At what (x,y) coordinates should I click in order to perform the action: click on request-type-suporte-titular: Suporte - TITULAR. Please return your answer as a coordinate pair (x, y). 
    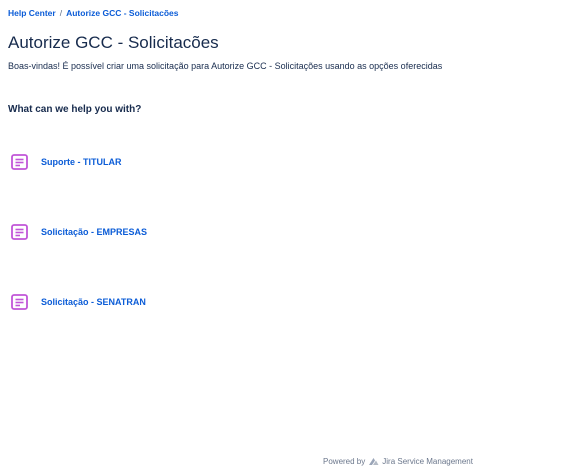
    Looking at the image, I should click on (159, 162).